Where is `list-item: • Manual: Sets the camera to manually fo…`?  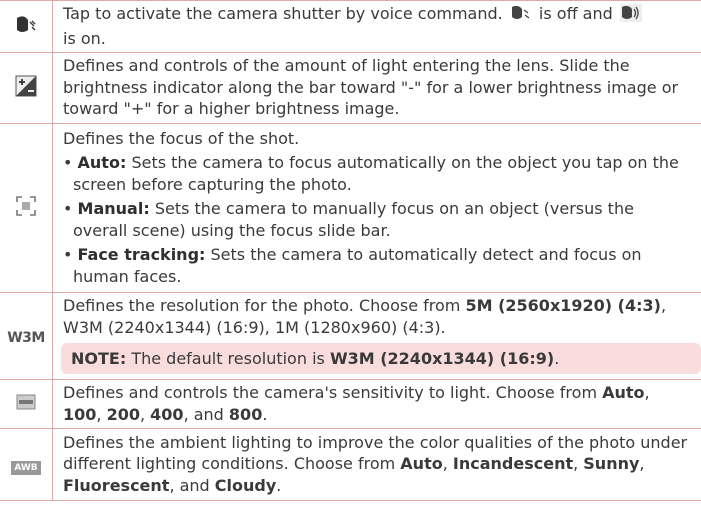 list-item: • Manual: Sets the camera to manually fo… is located at coordinates (348, 219).